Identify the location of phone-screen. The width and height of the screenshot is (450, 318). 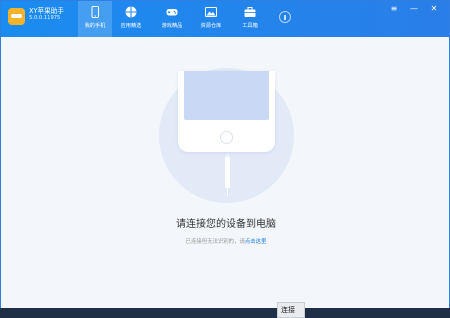
(226, 95).